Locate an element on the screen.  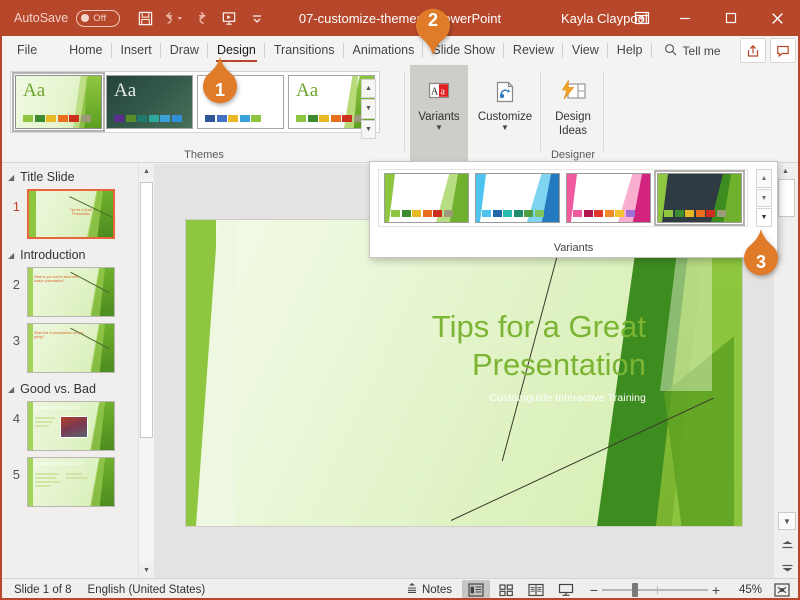
chevron-down-icon is located at coordinates (257, 18).